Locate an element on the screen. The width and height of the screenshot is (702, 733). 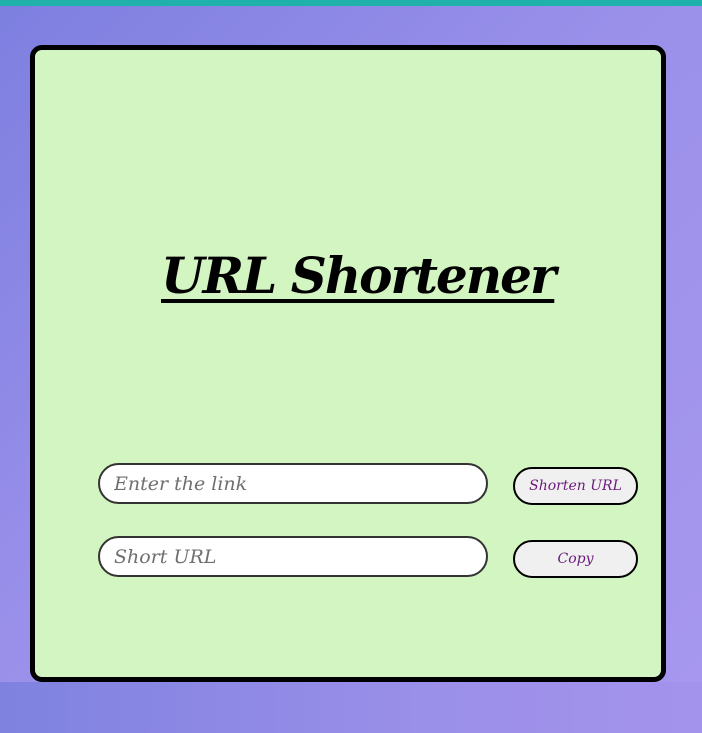
page-footer-band is located at coordinates (351, 707).